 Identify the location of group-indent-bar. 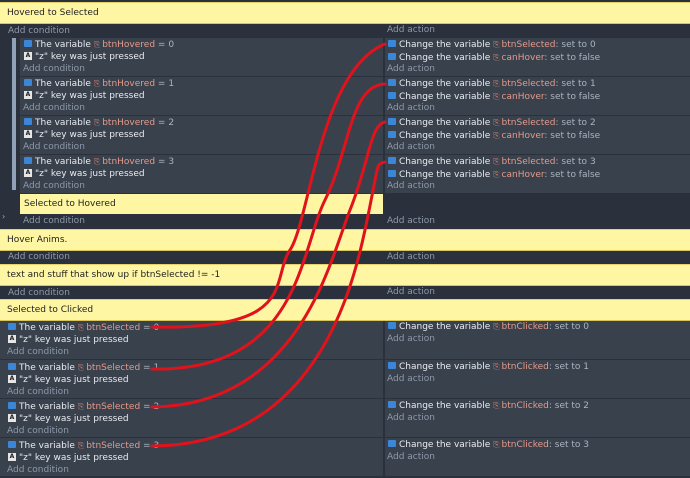
(14, 114).